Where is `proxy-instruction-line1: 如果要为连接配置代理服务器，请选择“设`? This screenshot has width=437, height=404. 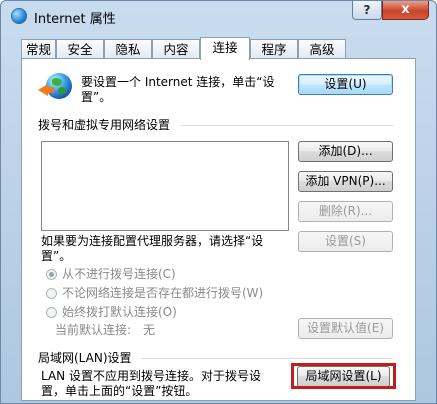
proxy-instruction-line1: 如果要为连接配置代理服务器，请选择“设 is located at coordinates (152, 241).